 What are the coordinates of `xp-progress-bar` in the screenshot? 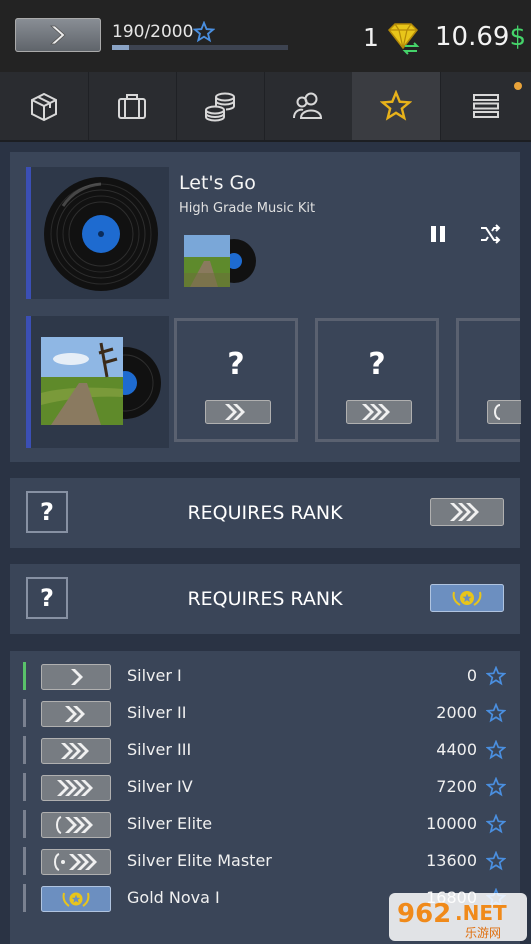 It's located at (200, 47).